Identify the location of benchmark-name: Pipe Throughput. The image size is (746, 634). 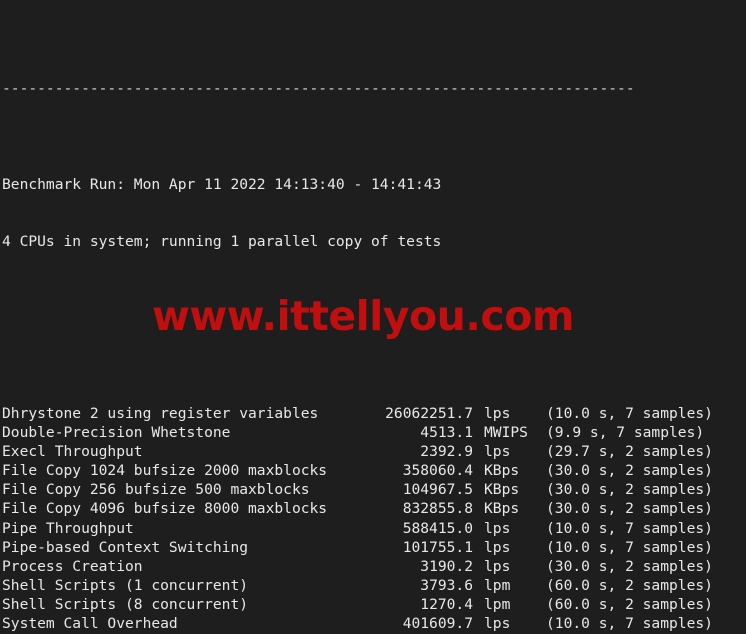
(68, 528).